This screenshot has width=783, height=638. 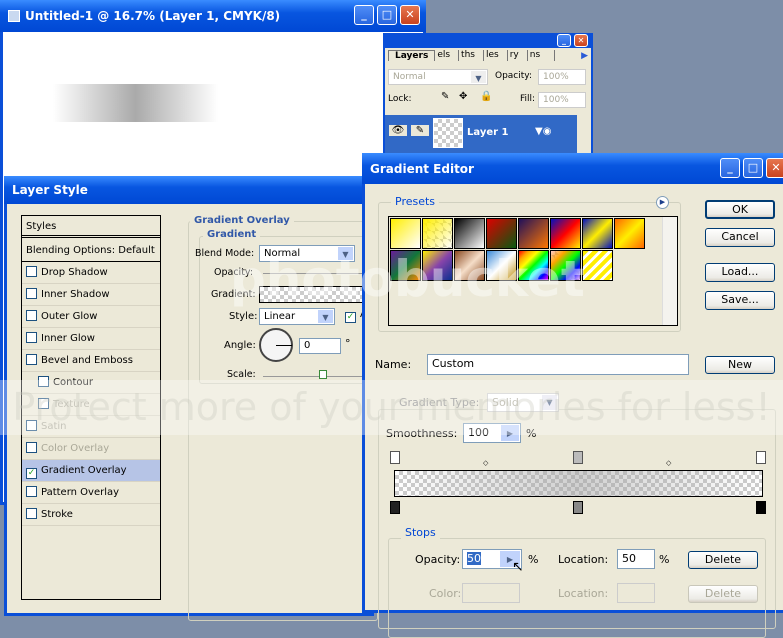 What do you see at coordinates (395, 457) in the screenshot?
I see `opacity-stop-left` at bounding box center [395, 457].